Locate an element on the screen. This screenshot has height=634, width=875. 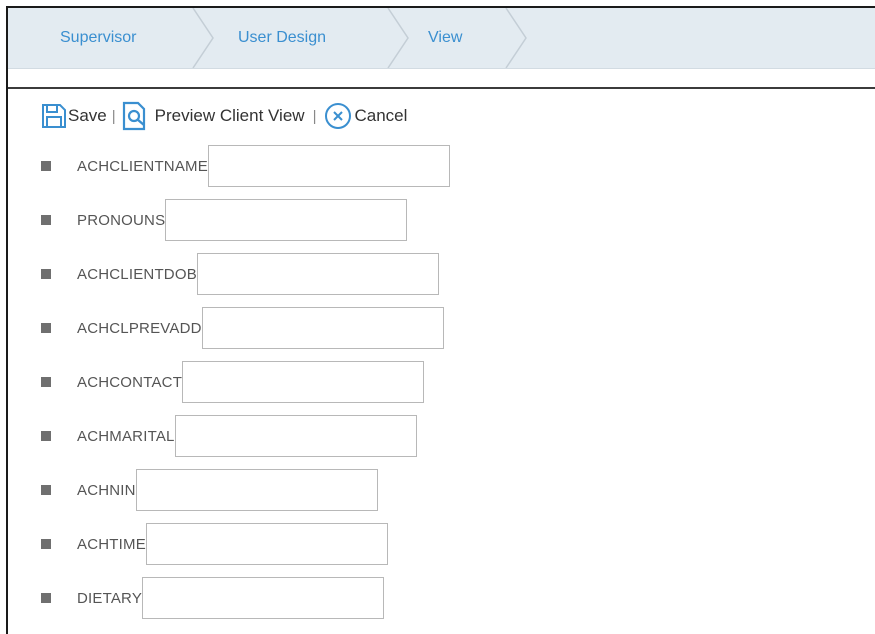
field-row-achtime: ACHTIME is located at coordinates (214, 544).